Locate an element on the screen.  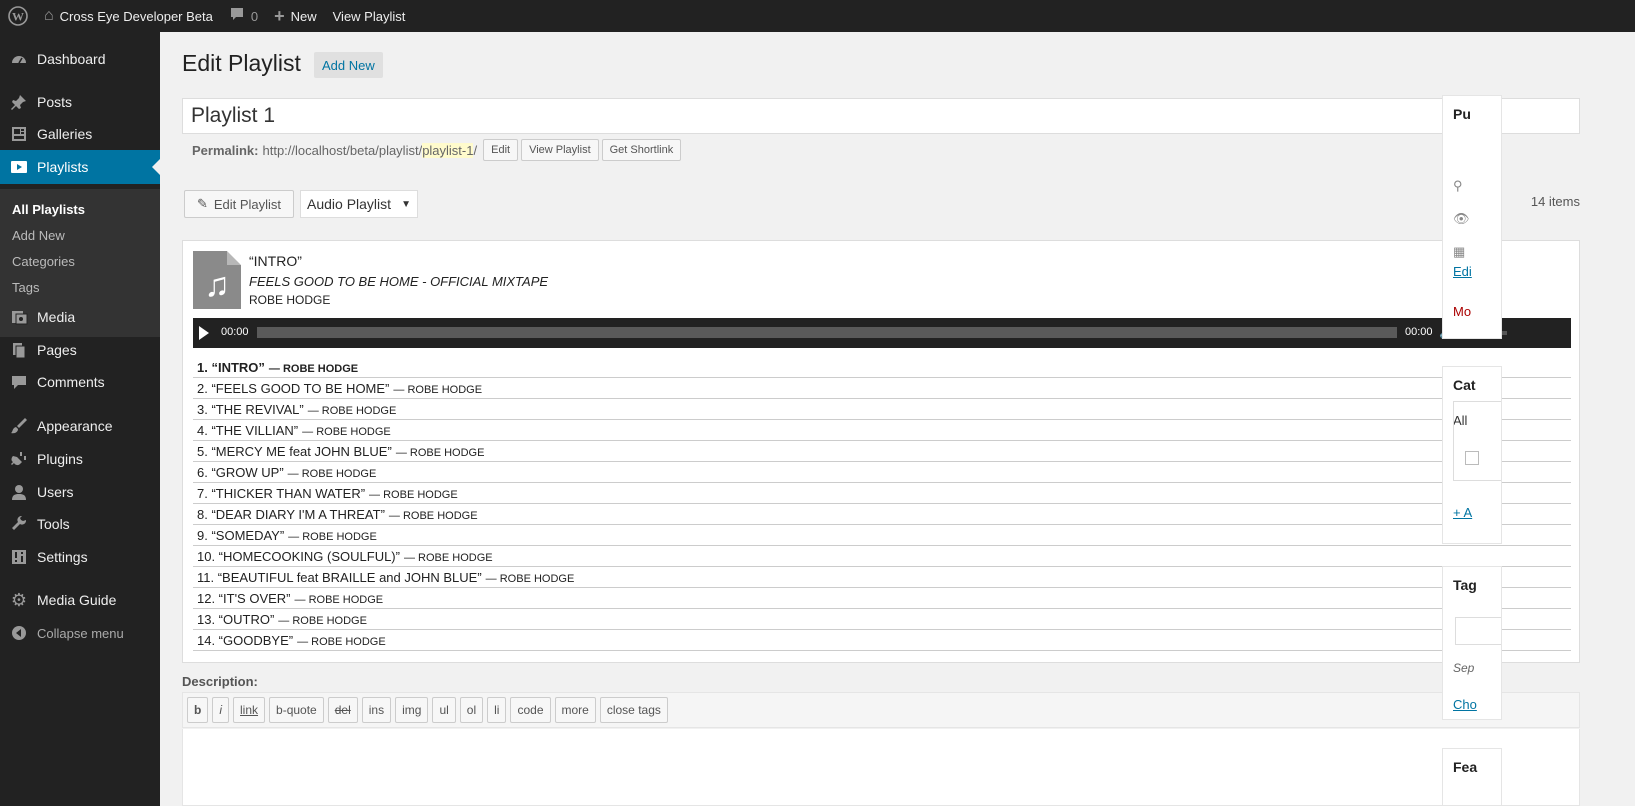
track-title: 14. “GOODBYE” is located at coordinates (245, 640).